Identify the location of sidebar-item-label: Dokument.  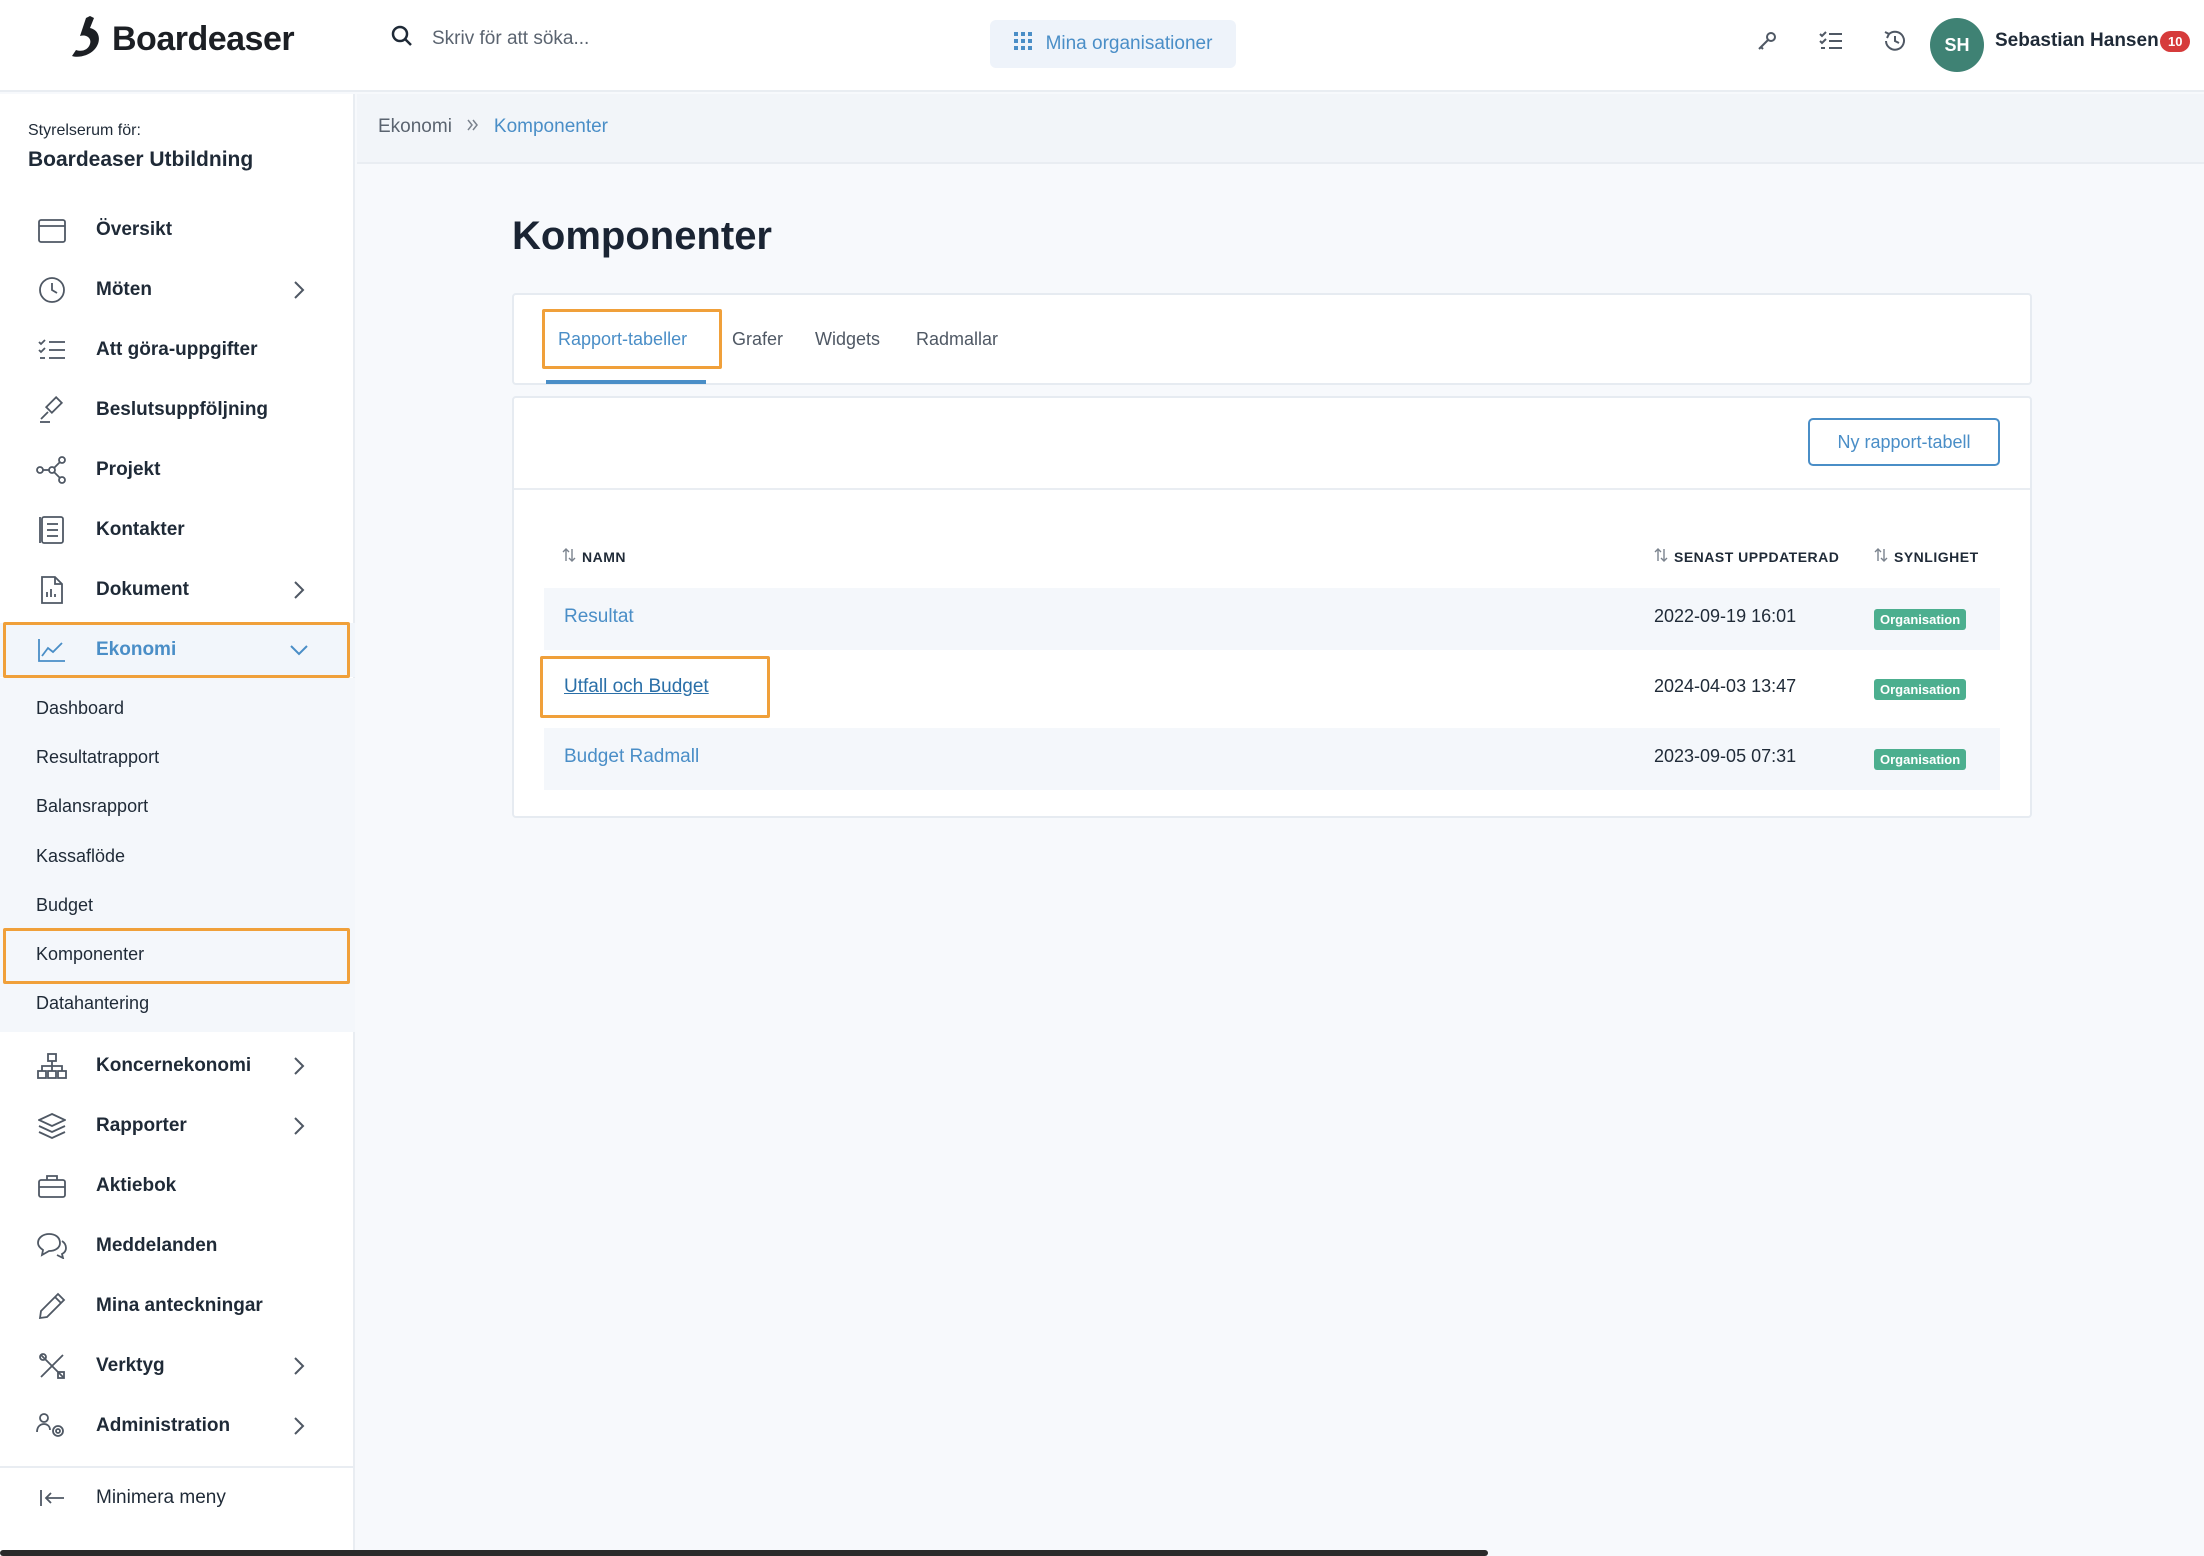
(142, 589).